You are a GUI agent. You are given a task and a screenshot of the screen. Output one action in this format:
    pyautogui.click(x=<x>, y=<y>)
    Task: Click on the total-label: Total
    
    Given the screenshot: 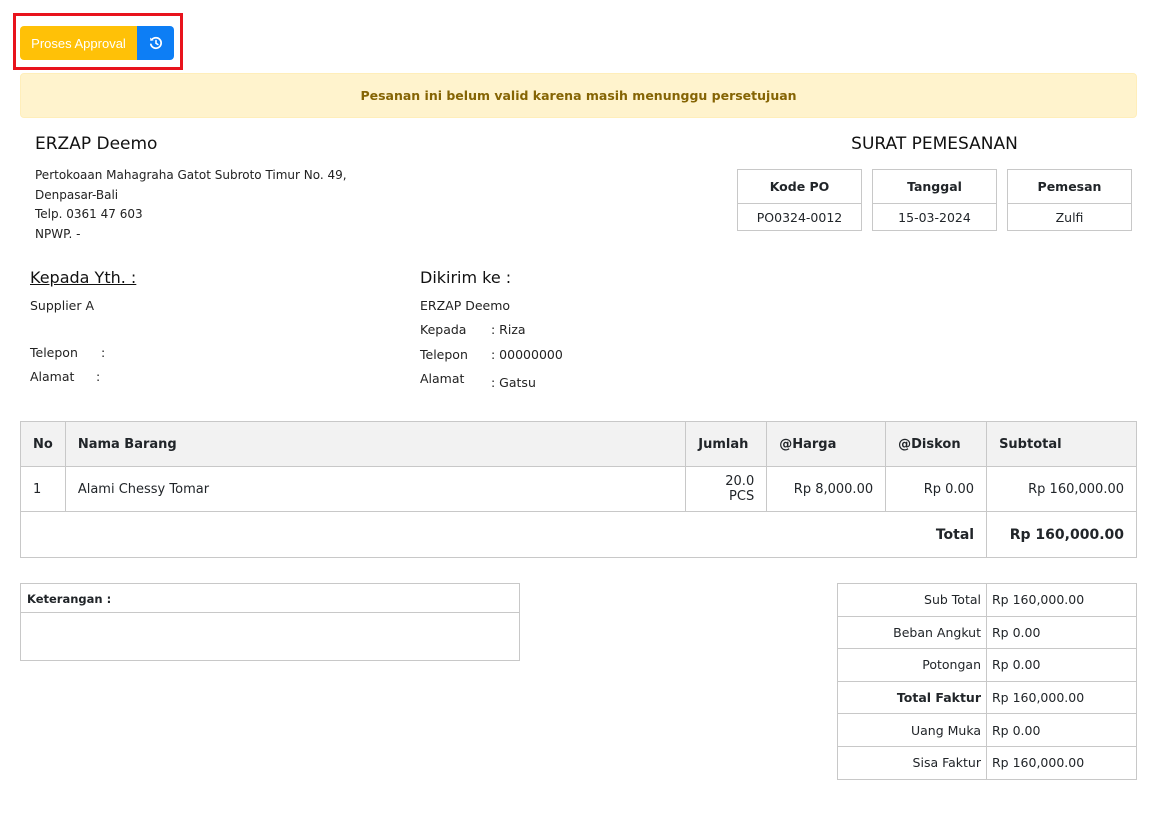 What is the action you would take?
    pyautogui.click(x=503, y=534)
    